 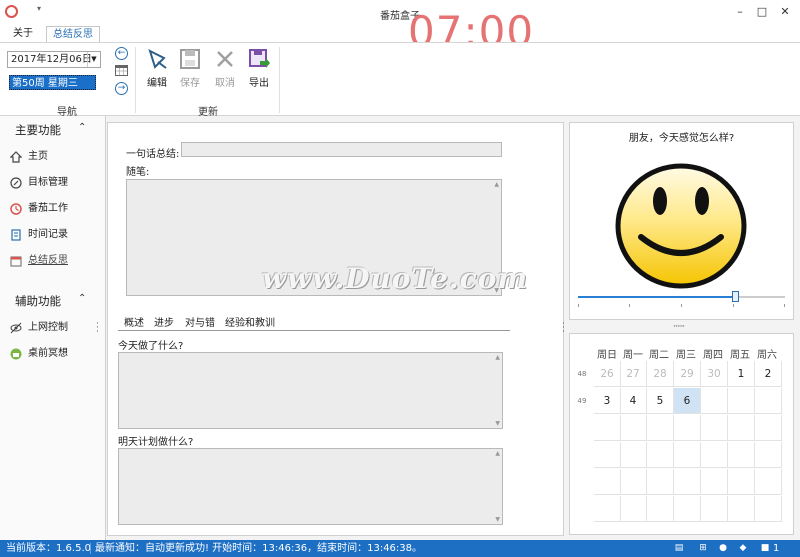 I want to click on calendar-day-cell: 3, so click(x=607, y=401).